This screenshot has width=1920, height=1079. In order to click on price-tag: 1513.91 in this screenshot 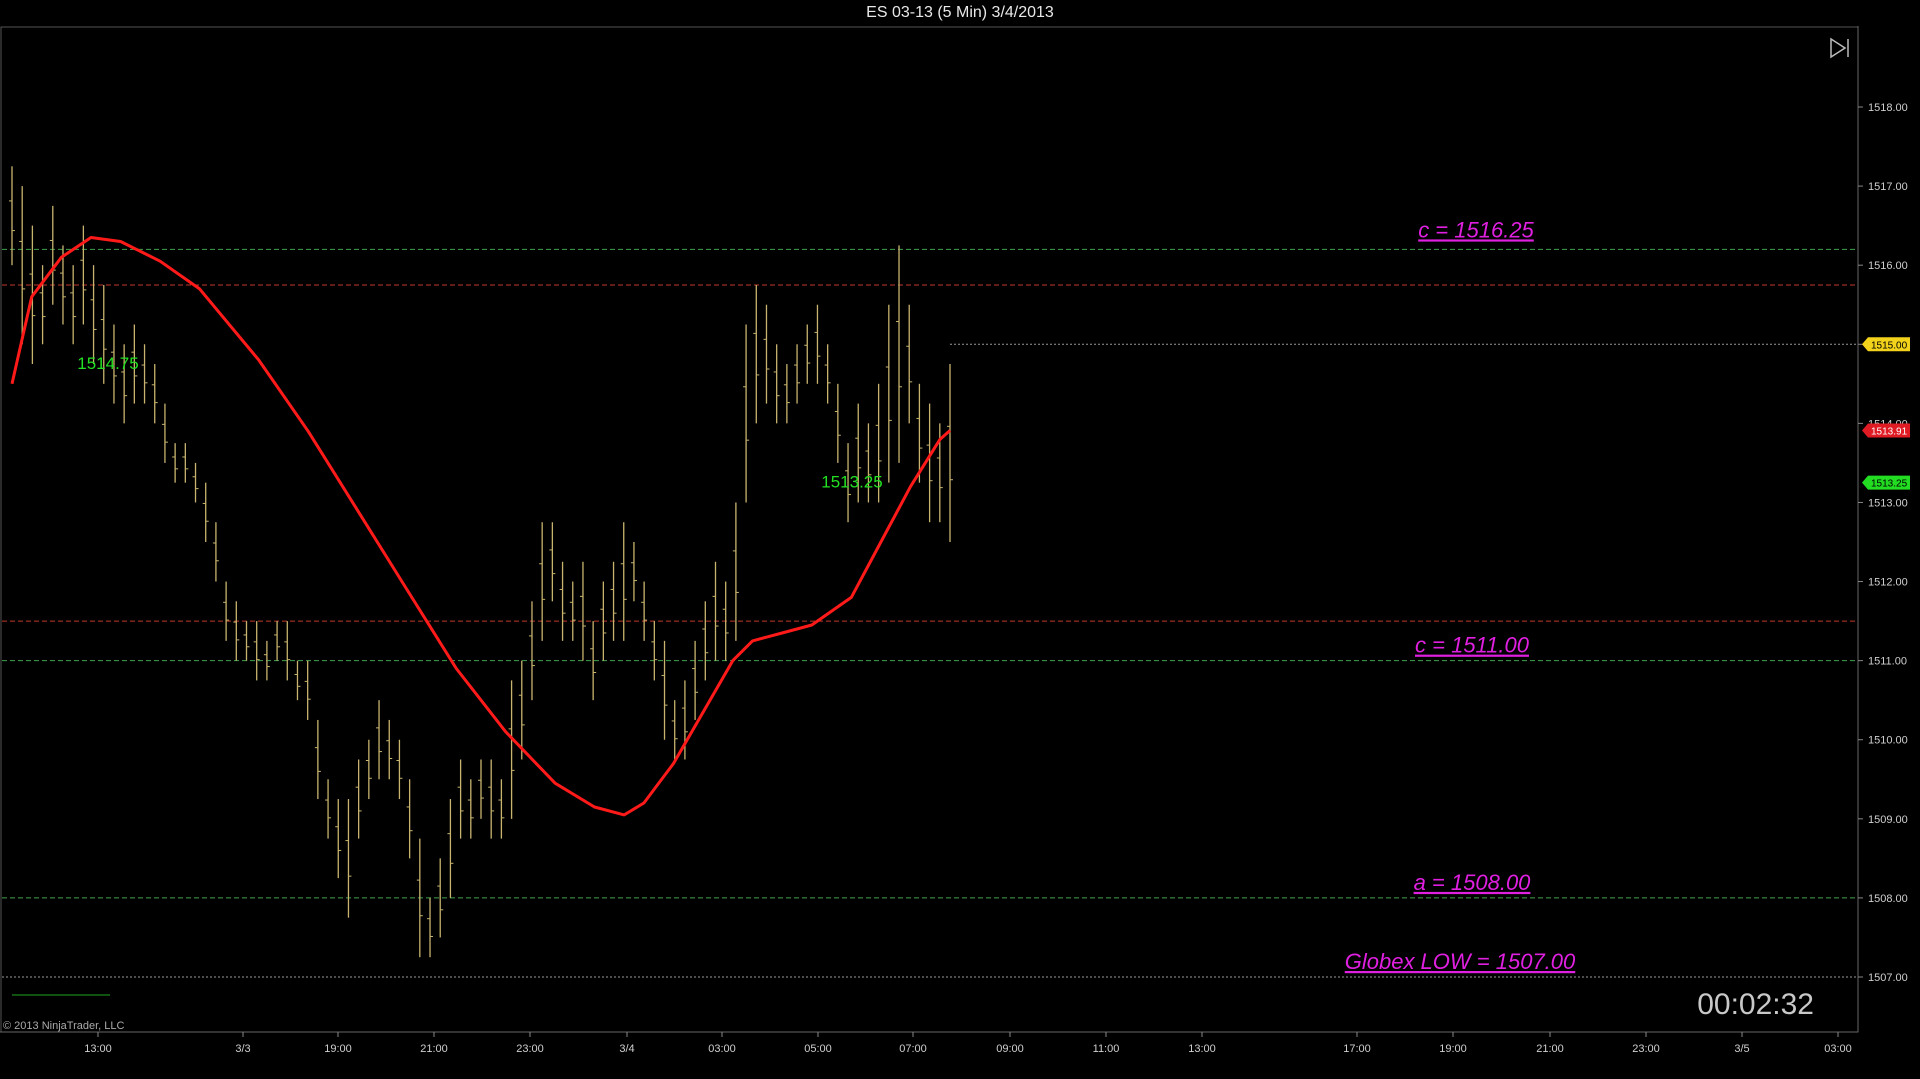, I will do `click(1886, 430)`.